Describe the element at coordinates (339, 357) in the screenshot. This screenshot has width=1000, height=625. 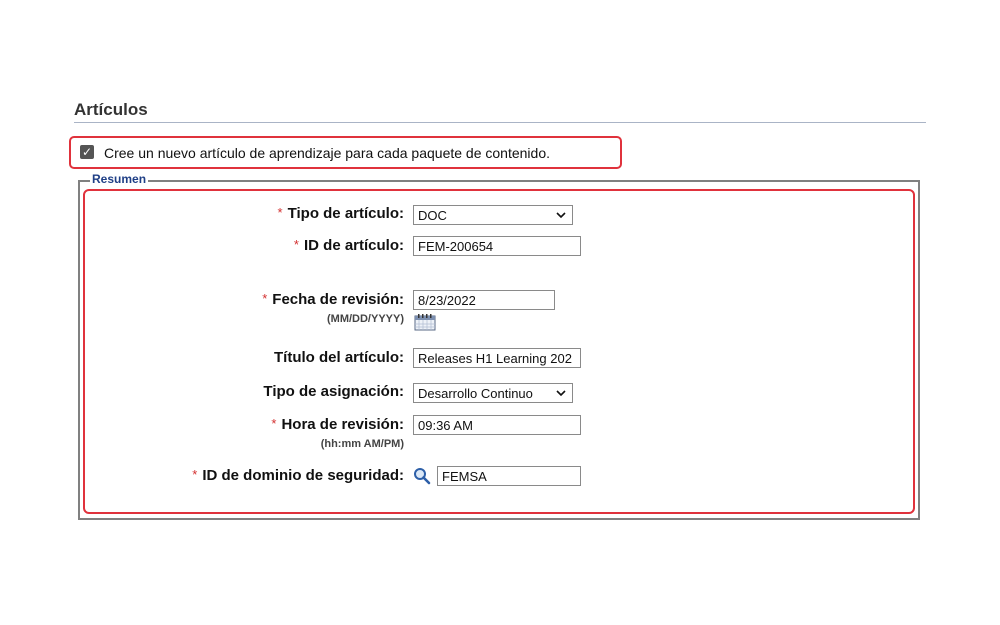
I see `item-title-label: Título del artículo:` at that location.